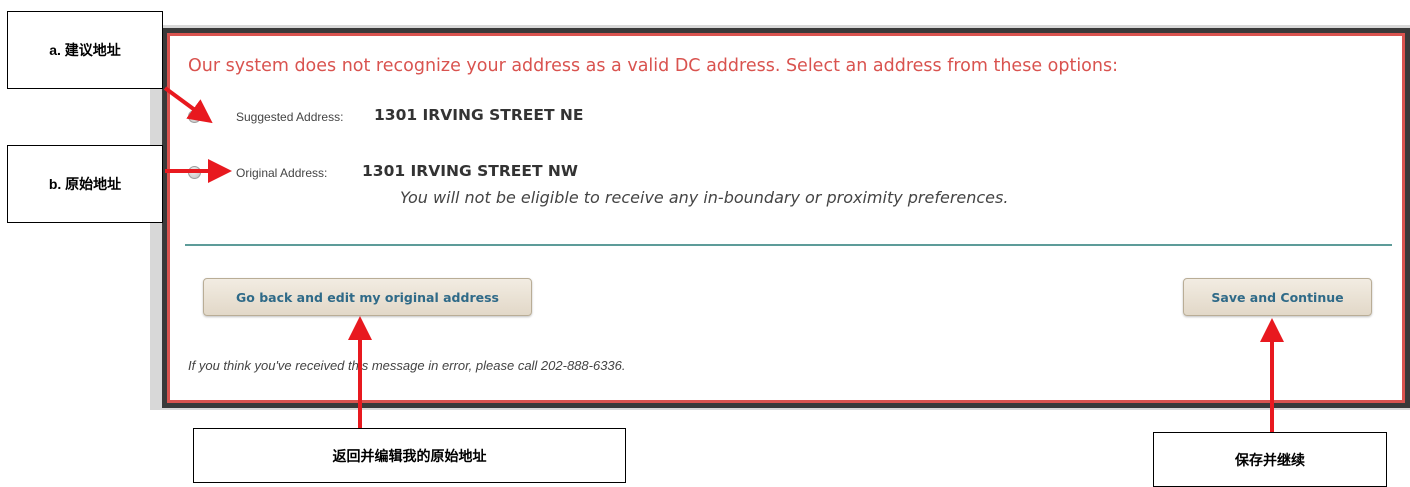  I want to click on callout-save-continue: 保存并继续, so click(1270, 459).